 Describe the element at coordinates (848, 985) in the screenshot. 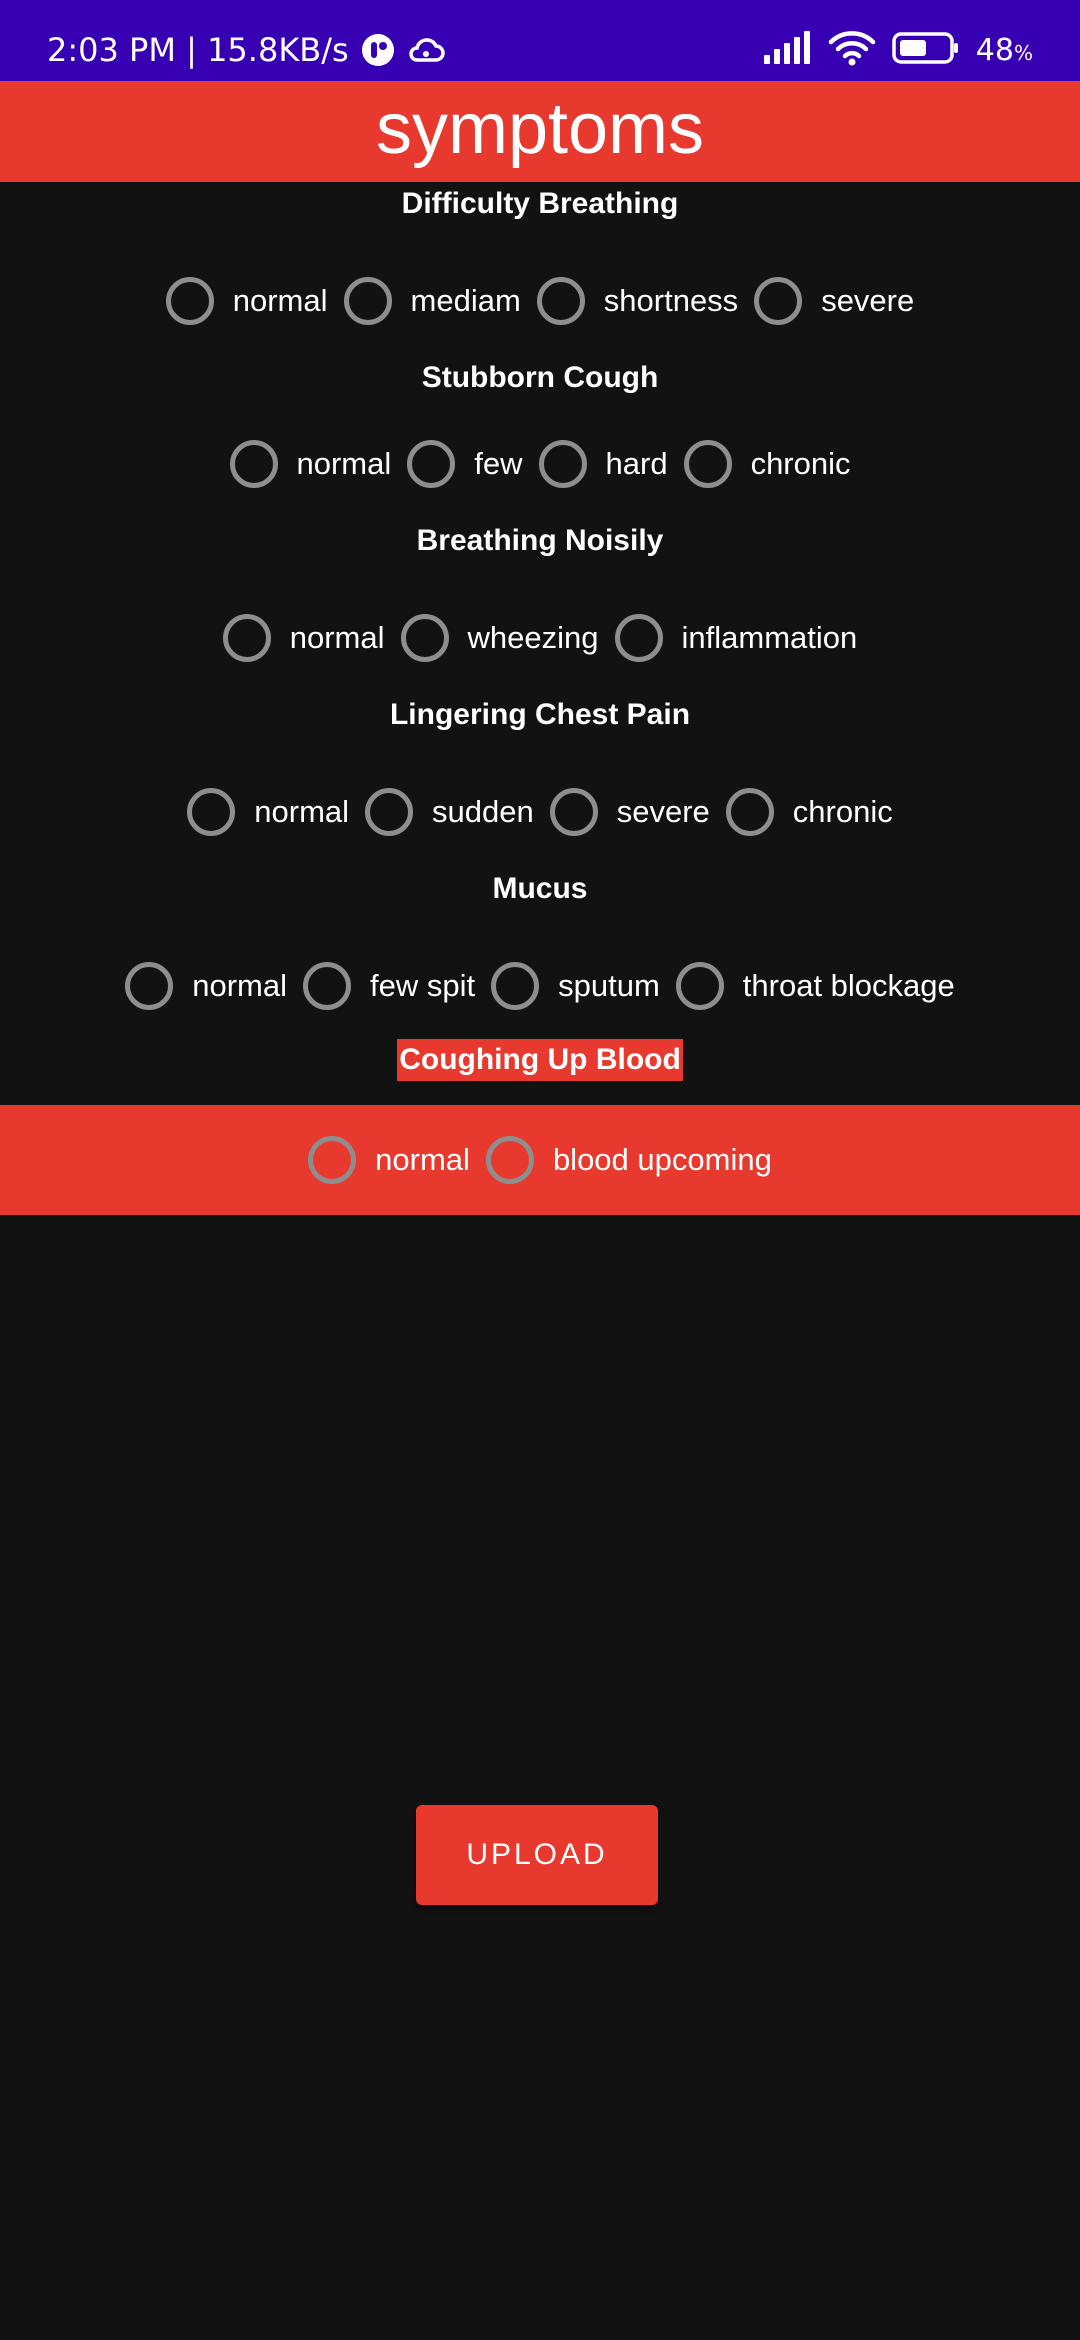

I see `radio-label: throat blockage` at that location.